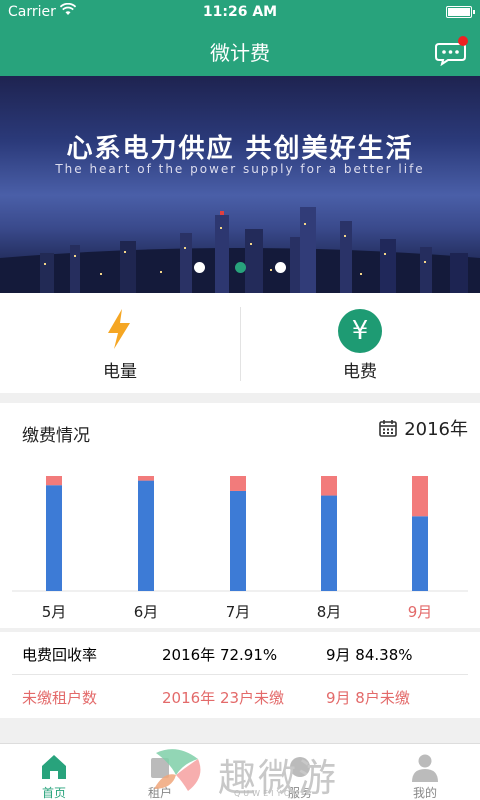  I want to click on electricity-usage-label: 电量, so click(120, 372).